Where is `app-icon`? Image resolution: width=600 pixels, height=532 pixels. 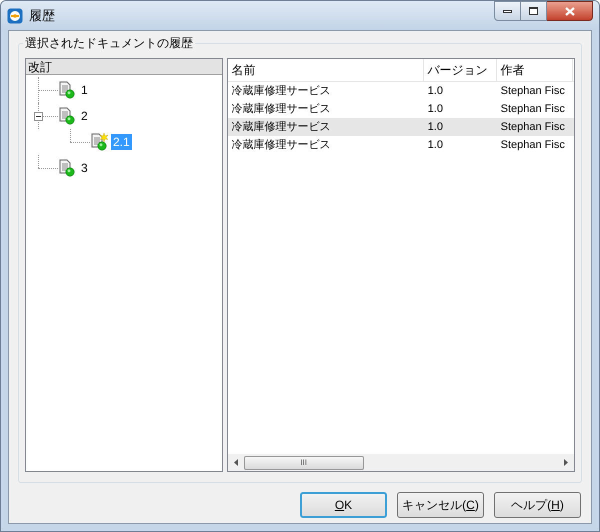
app-icon is located at coordinates (15, 16).